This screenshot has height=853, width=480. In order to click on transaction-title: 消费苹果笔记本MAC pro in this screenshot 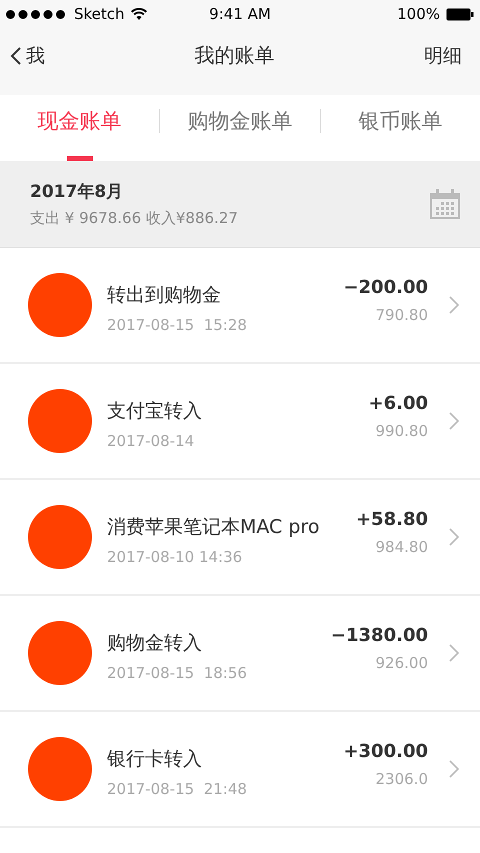, I will do `click(213, 527)`.